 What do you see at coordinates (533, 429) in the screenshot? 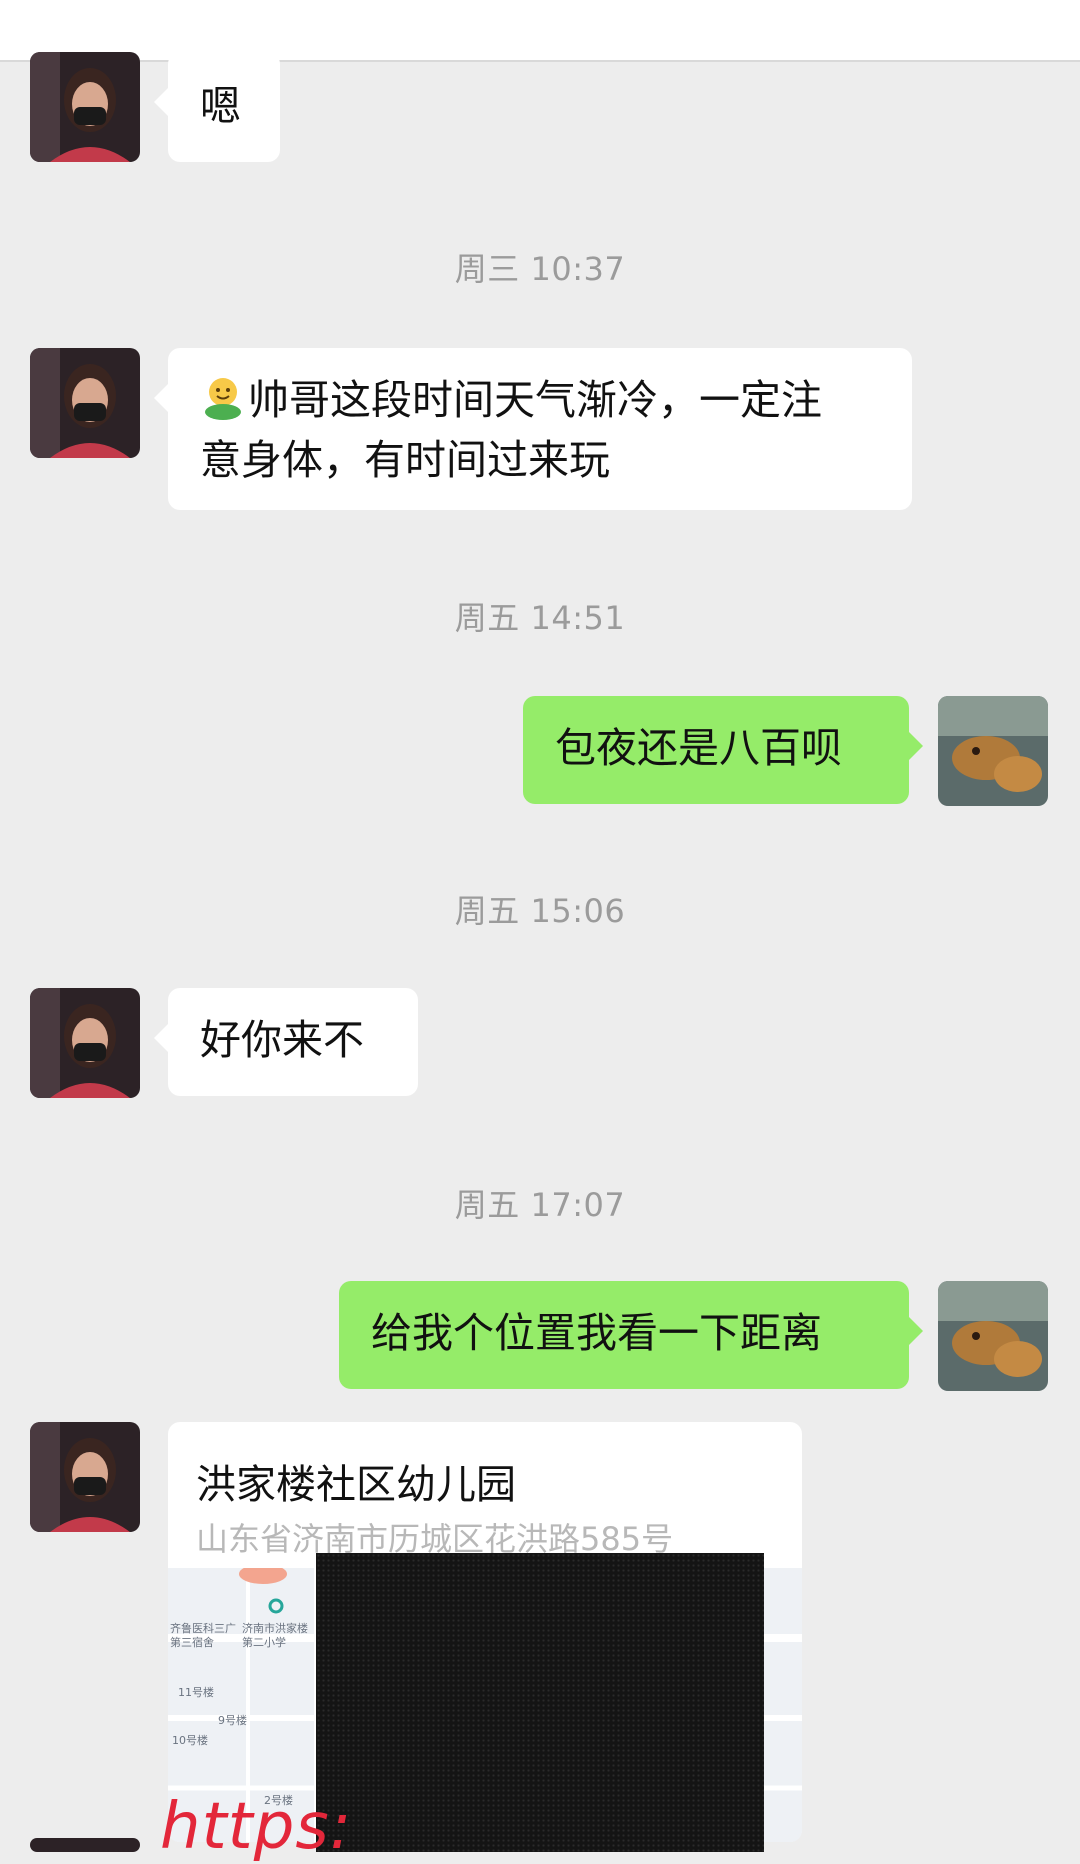
I see `message-bubble-incoming: 帅哥这段时间天气渐冷，一定注 意身体，有时间过来玩` at bounding box center [533, 429].